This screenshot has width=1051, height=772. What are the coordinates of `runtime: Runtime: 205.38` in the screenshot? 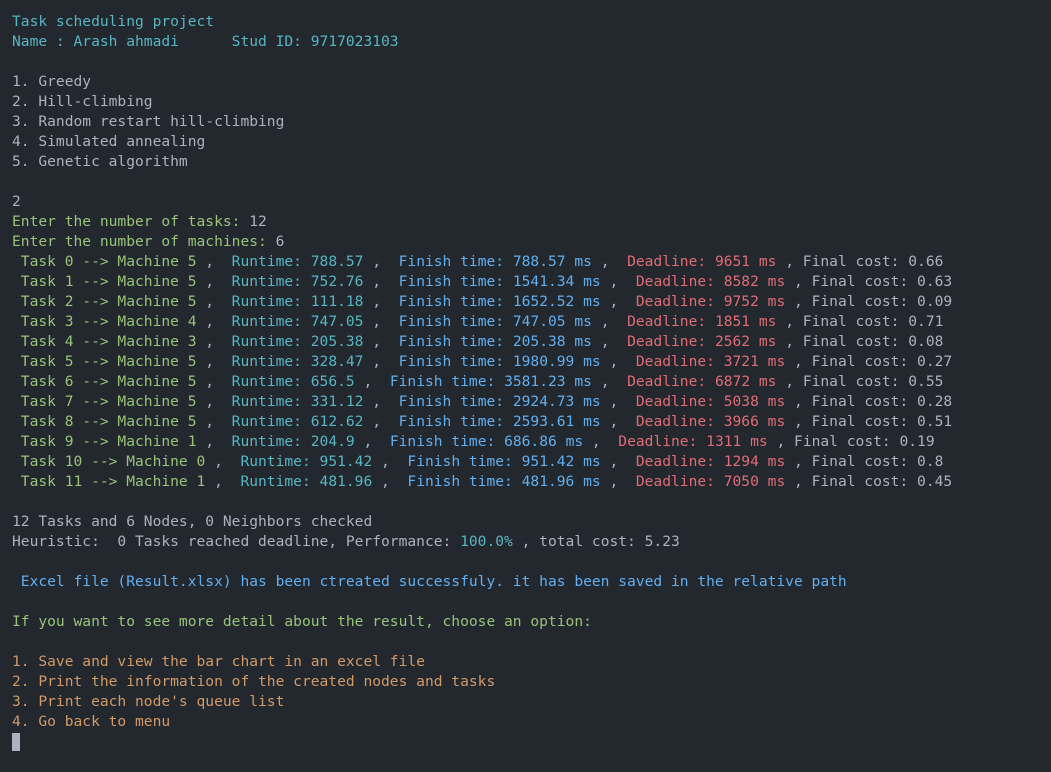 It's located at (297, 341).